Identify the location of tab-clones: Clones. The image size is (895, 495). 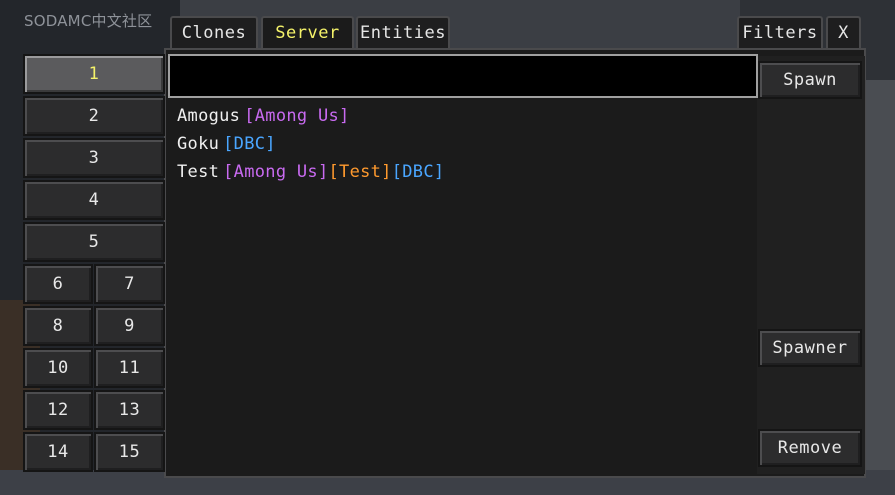
(214, 32).